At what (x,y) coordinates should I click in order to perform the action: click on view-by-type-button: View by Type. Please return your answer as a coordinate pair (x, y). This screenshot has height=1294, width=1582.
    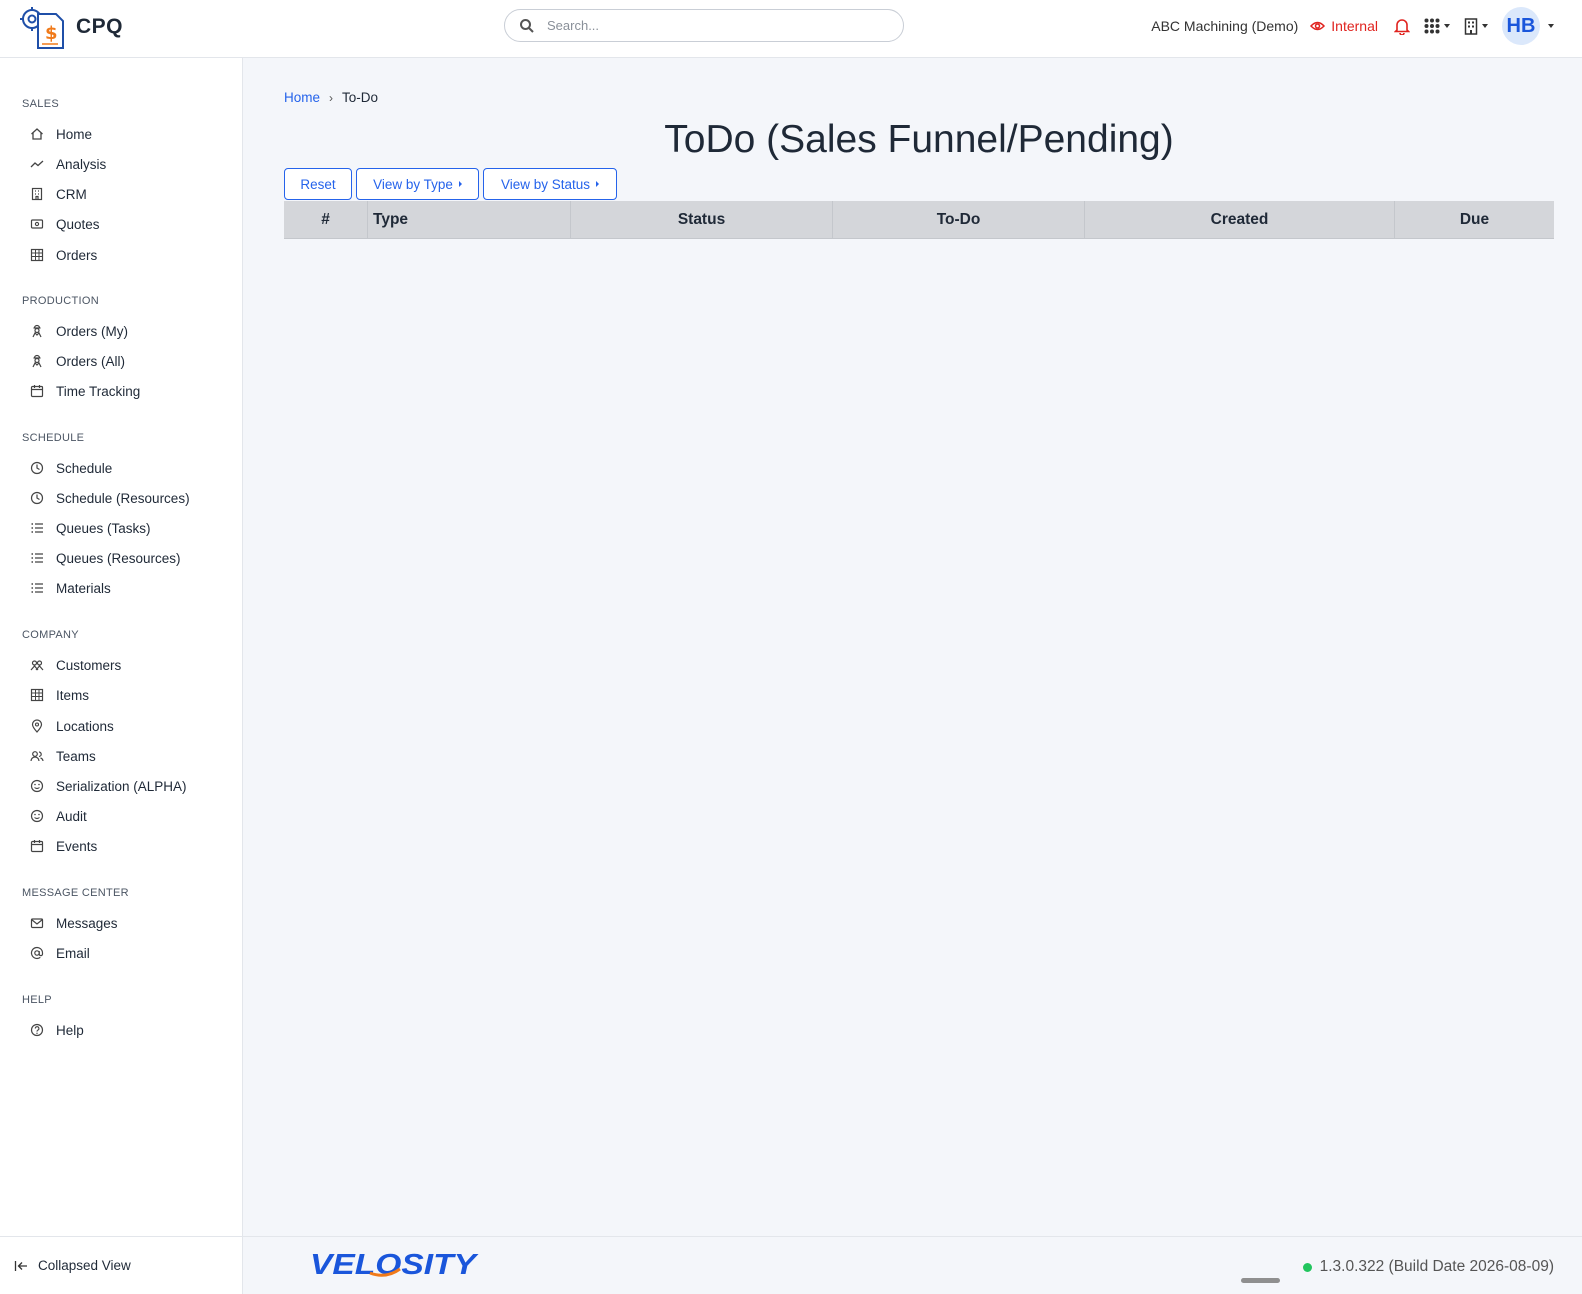
    Looking at the image, I should click on (417, 184).